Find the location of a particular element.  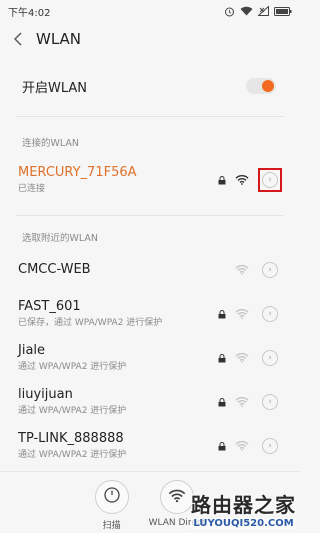

connected-section-header: 连接的WLAN is located at coordinates (51, 143).